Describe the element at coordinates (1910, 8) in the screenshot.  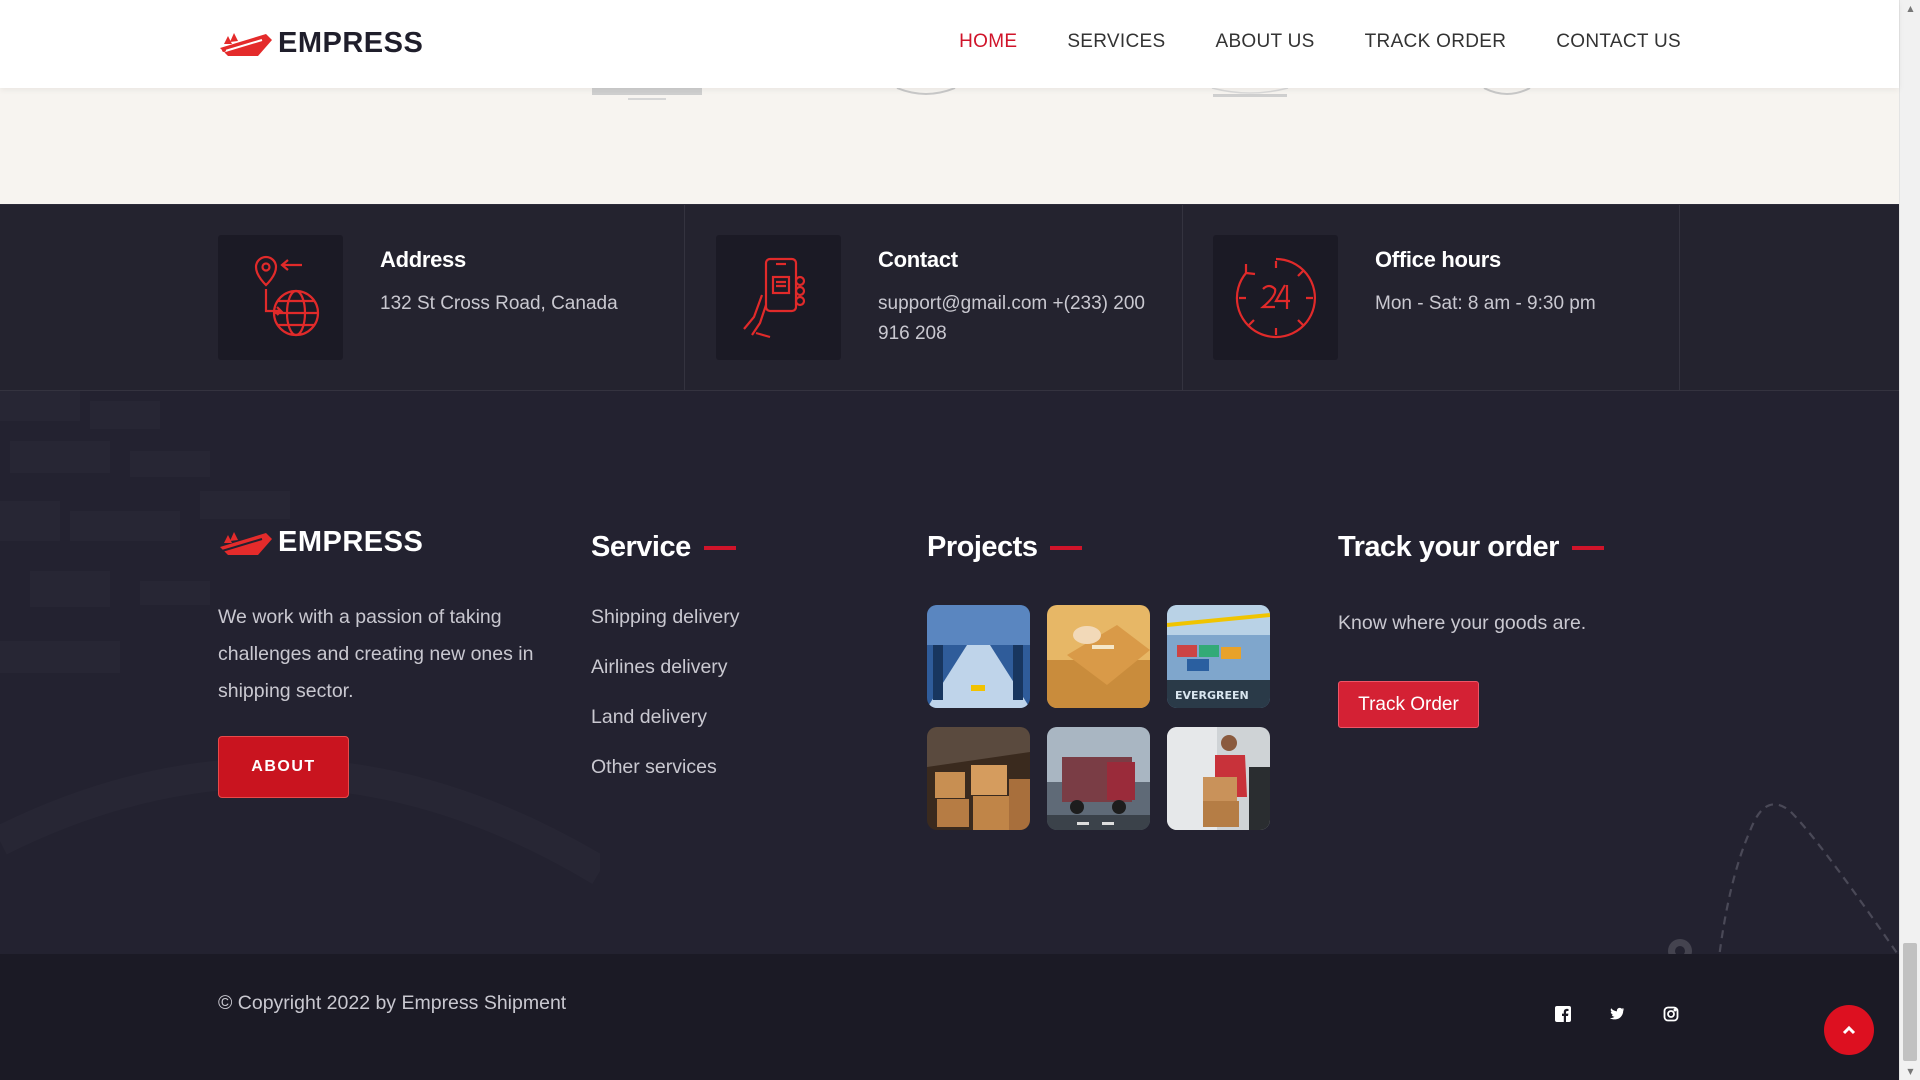
I see `scroll-up-arrow-icon: ▲` at that location.